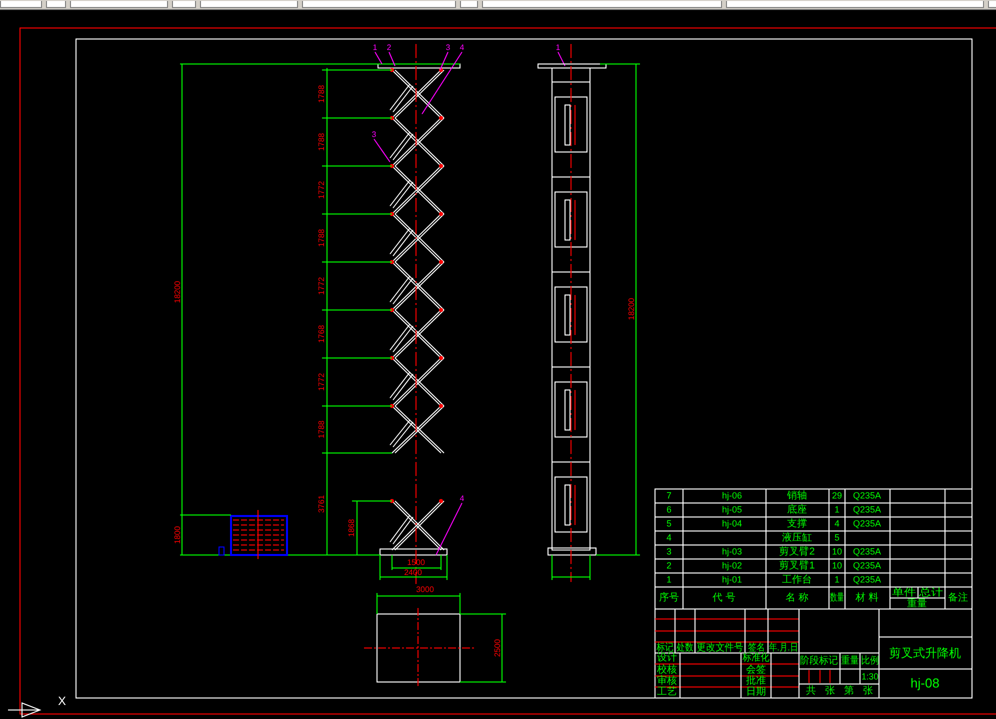  What do you see at coordinates (811, 691) in the screenshot?
I see `sheet-label: 共` at bounding box center [811, 691].